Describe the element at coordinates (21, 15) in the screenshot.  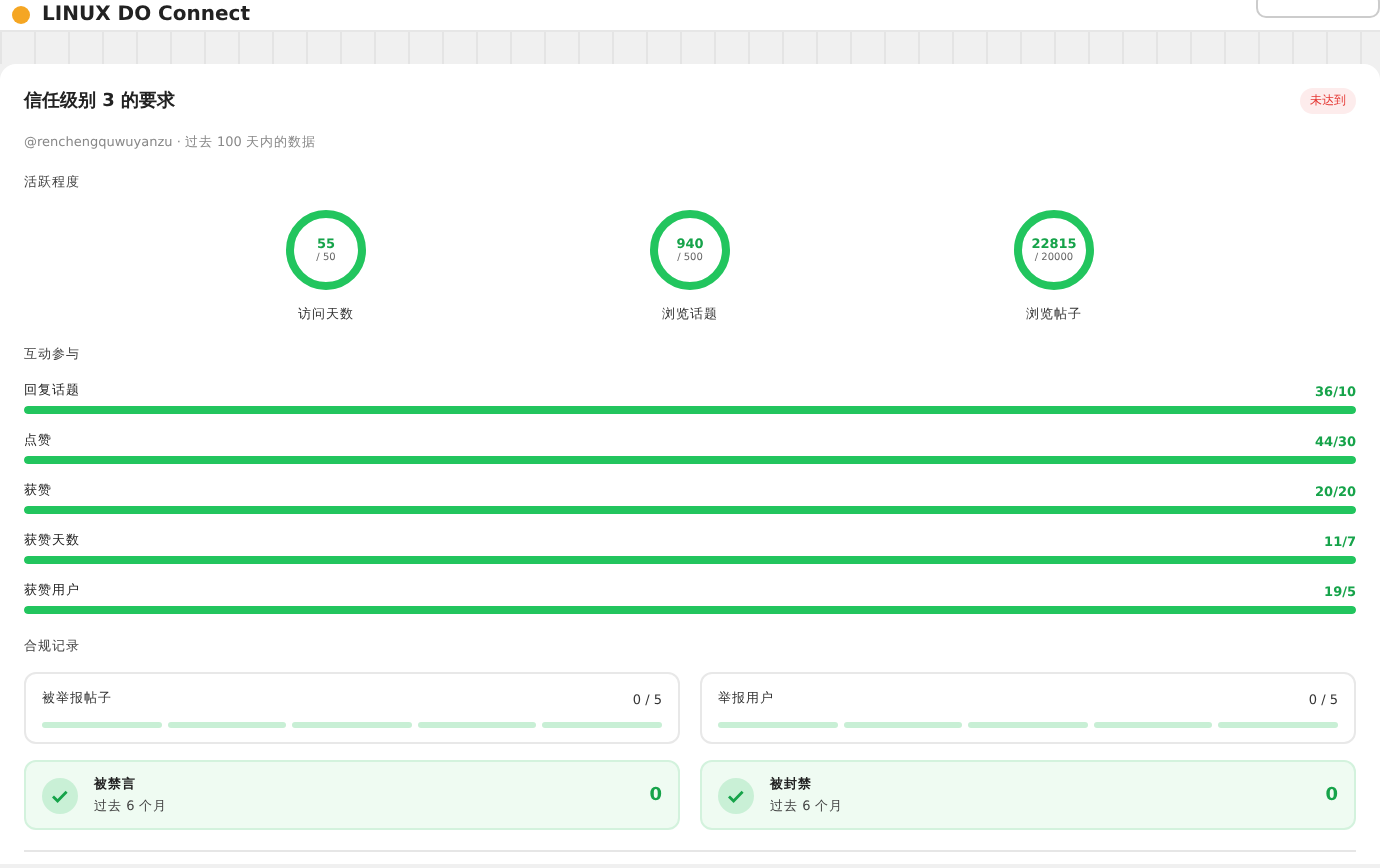
I see `logo-icon` at that location.